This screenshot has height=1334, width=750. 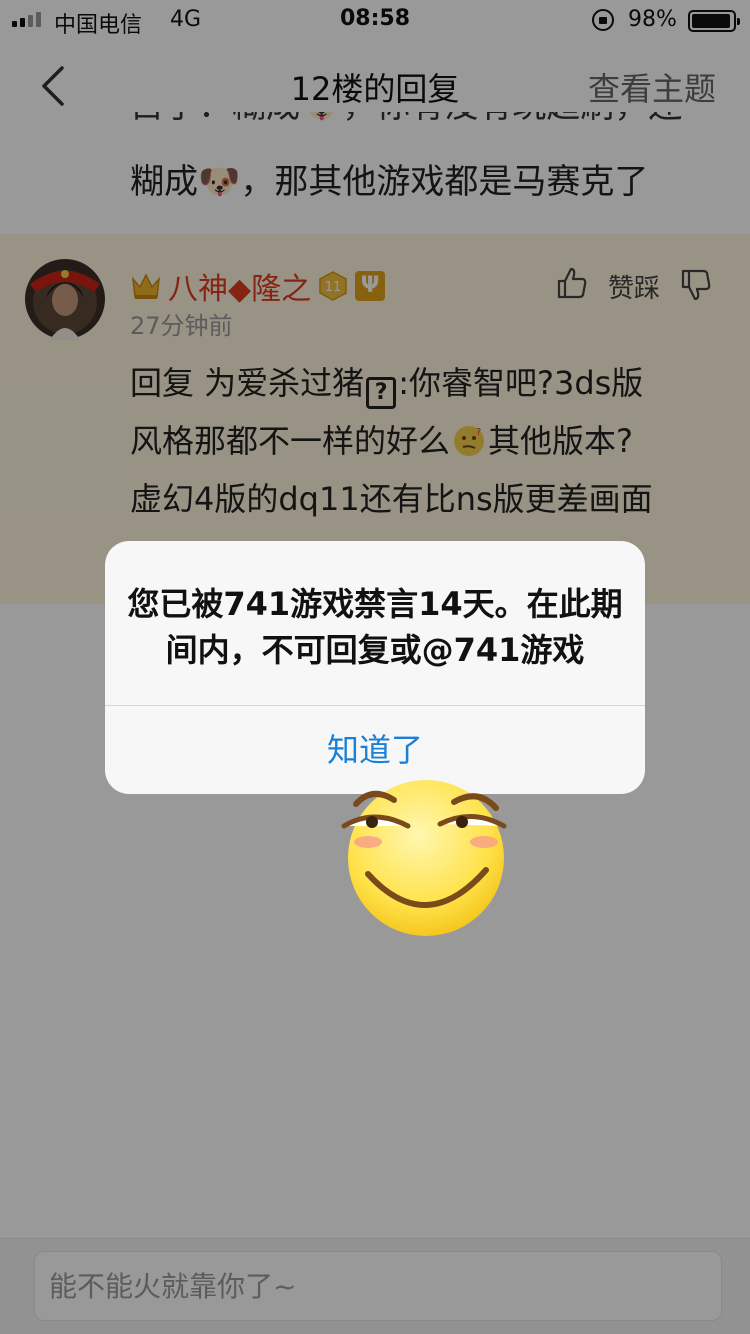 I want to click on alert-message: 您已被741游戏禁言14天。在此期间内，不可回复或@741游戏, so click(x=375, y=627).